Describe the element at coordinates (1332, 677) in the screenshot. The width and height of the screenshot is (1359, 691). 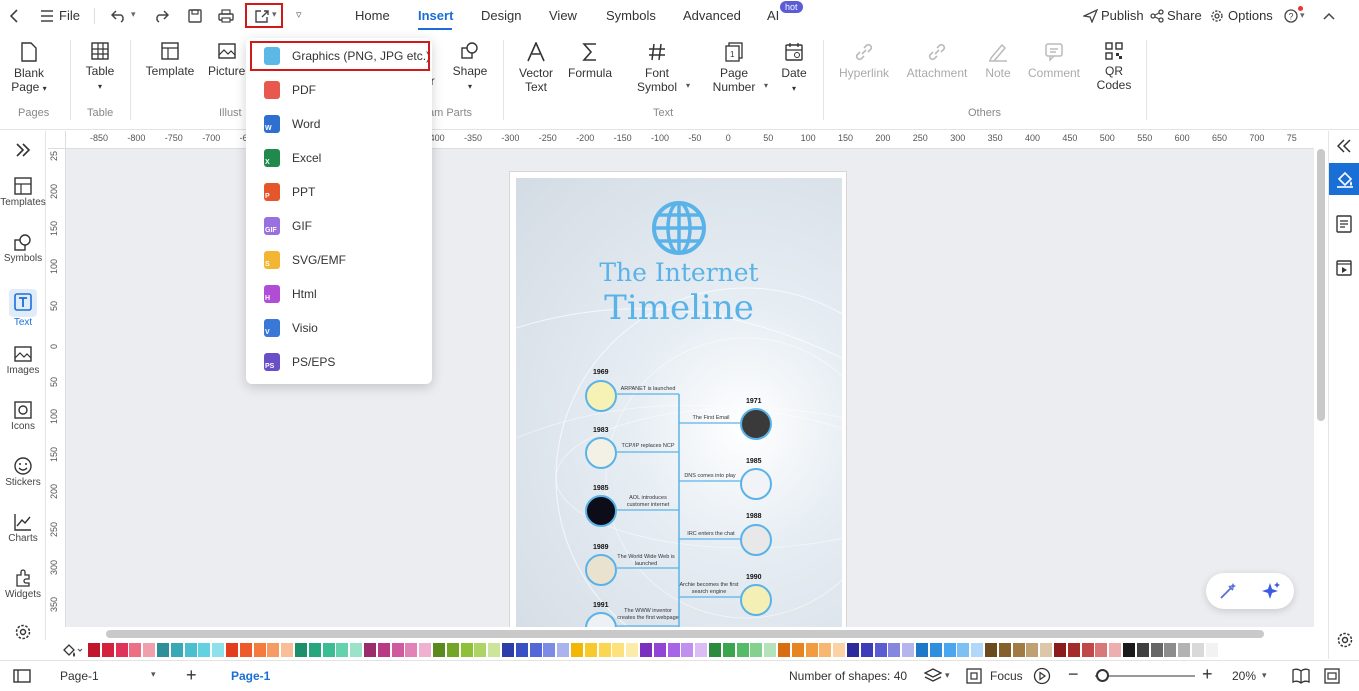
I see `fit-page-icon` at that location.